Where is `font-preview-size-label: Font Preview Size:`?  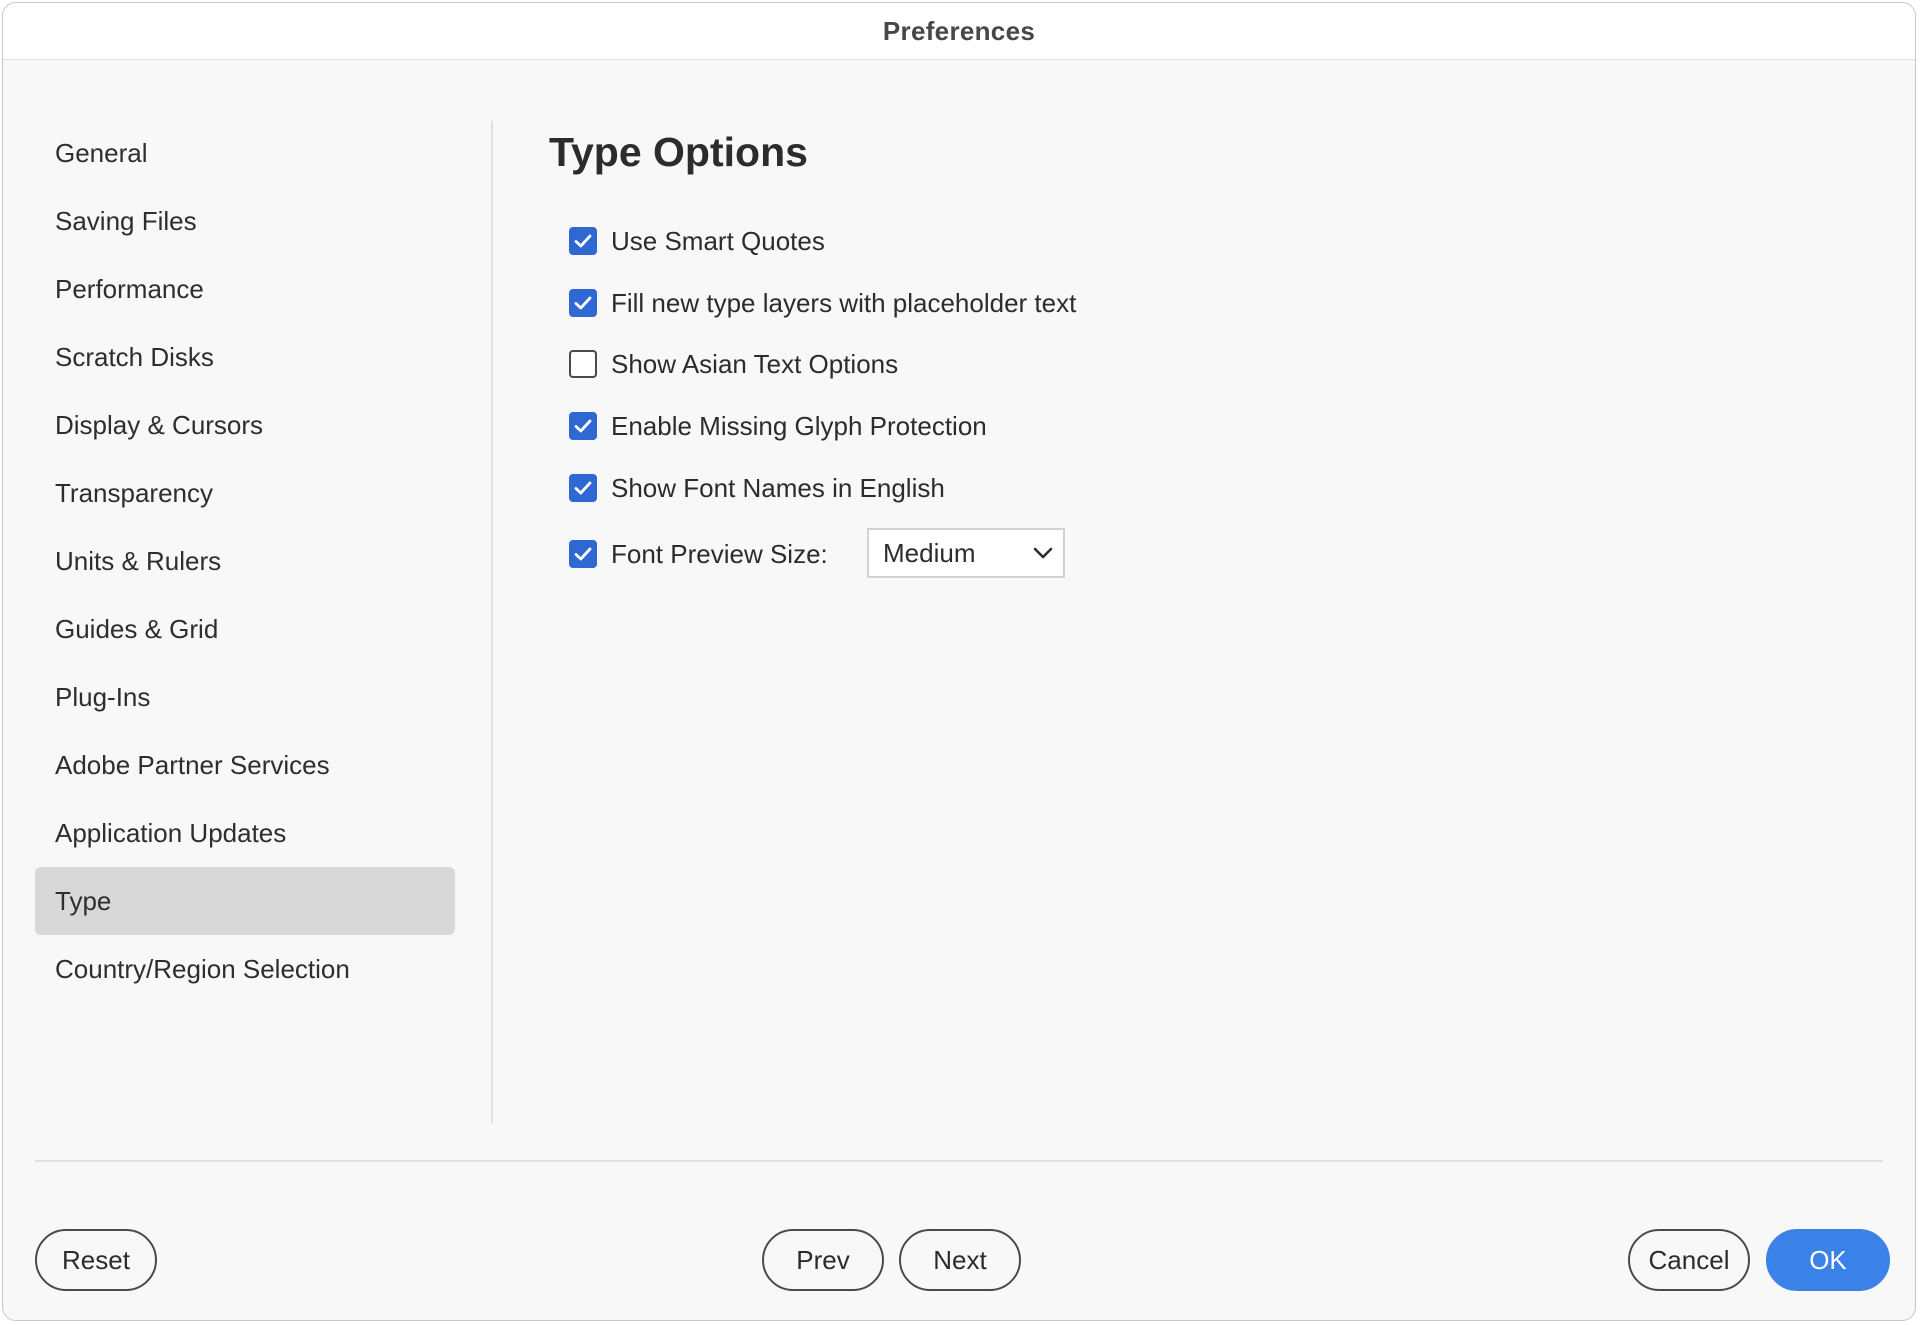 font-preview-size-label: Font Preview Size: is located at coordinates (719, 553).